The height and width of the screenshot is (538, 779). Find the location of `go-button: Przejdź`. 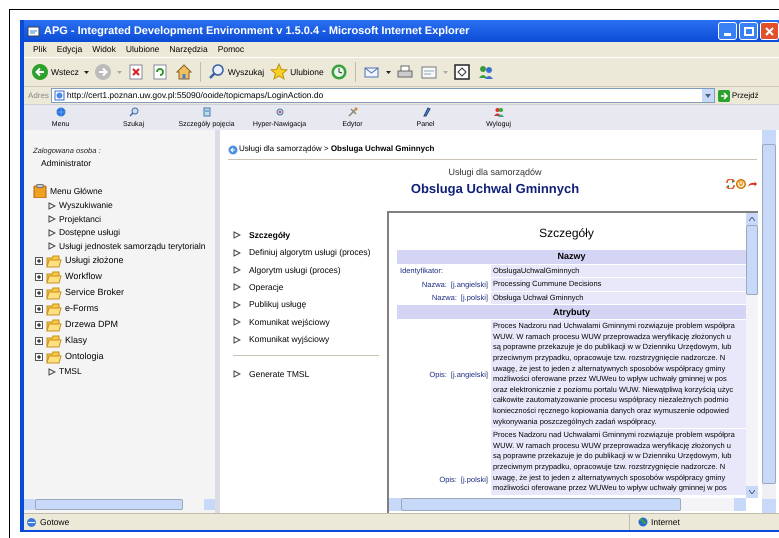

go-button: Przejdź is located at coordinates (738, 96).